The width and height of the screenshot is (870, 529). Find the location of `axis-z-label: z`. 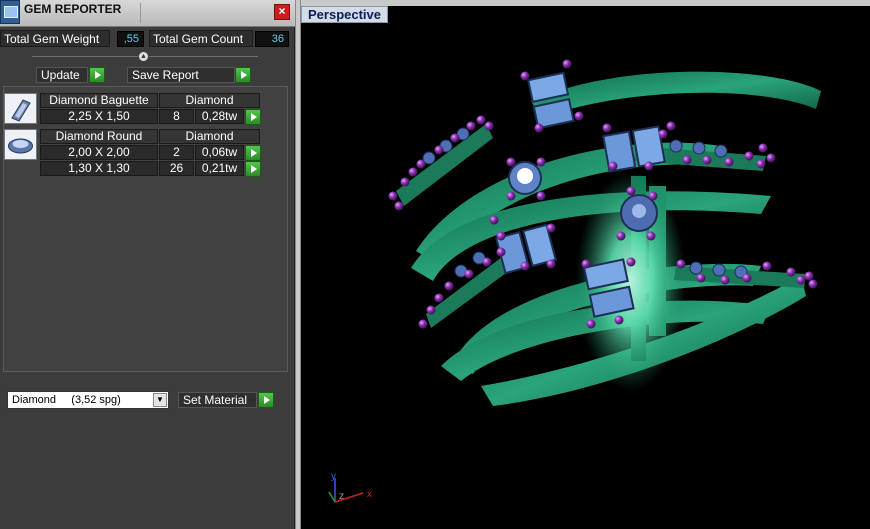

axis-z-label: z is located at coordinates (341, 496).